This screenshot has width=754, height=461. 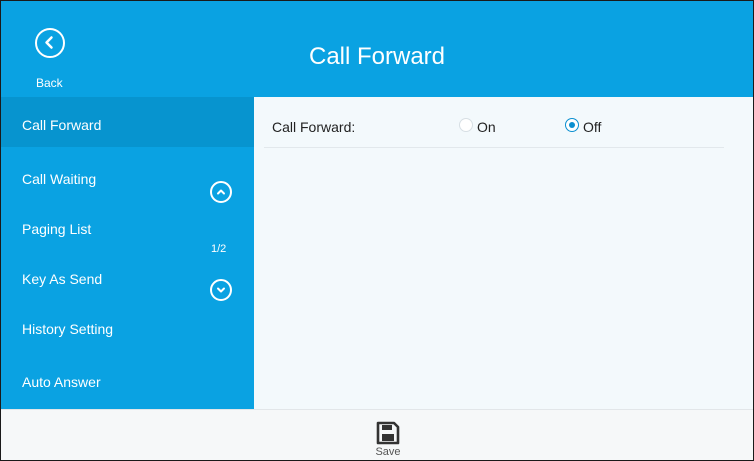 I want to click on row-divider, so click(x=494, y=147).